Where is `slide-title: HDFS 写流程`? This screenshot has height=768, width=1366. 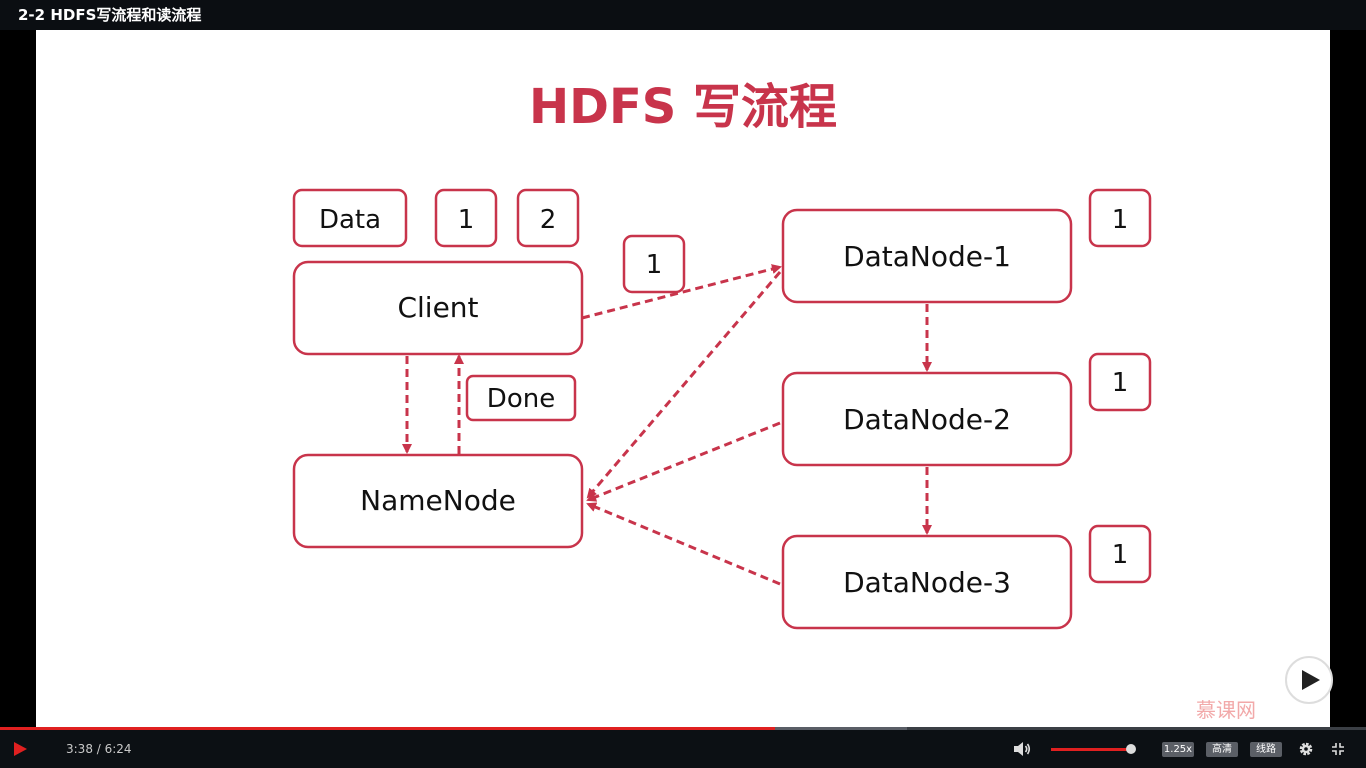
slide-title: HDFS 写流程 is located at coordinates (683, 107).